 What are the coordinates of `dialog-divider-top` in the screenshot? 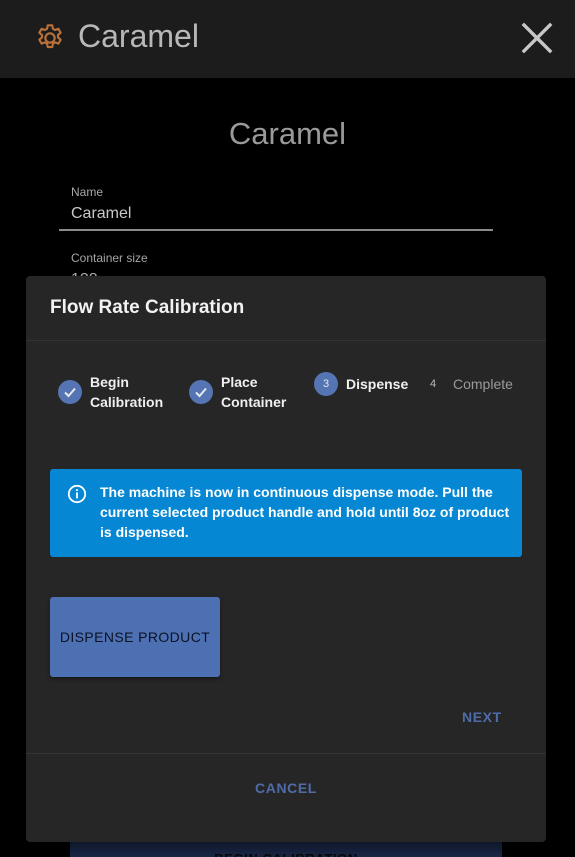 It's located at (286, 340).